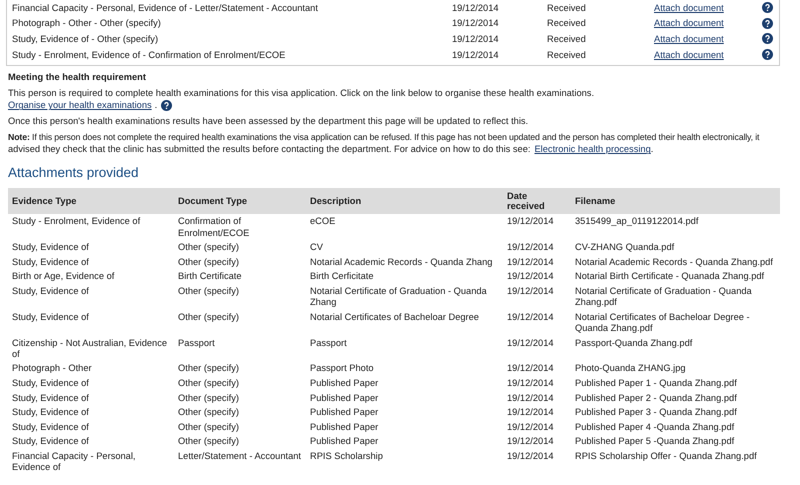  I want to click on evidence-type-cell-text: Birth or Age, Evidence of, so click(63, 277).